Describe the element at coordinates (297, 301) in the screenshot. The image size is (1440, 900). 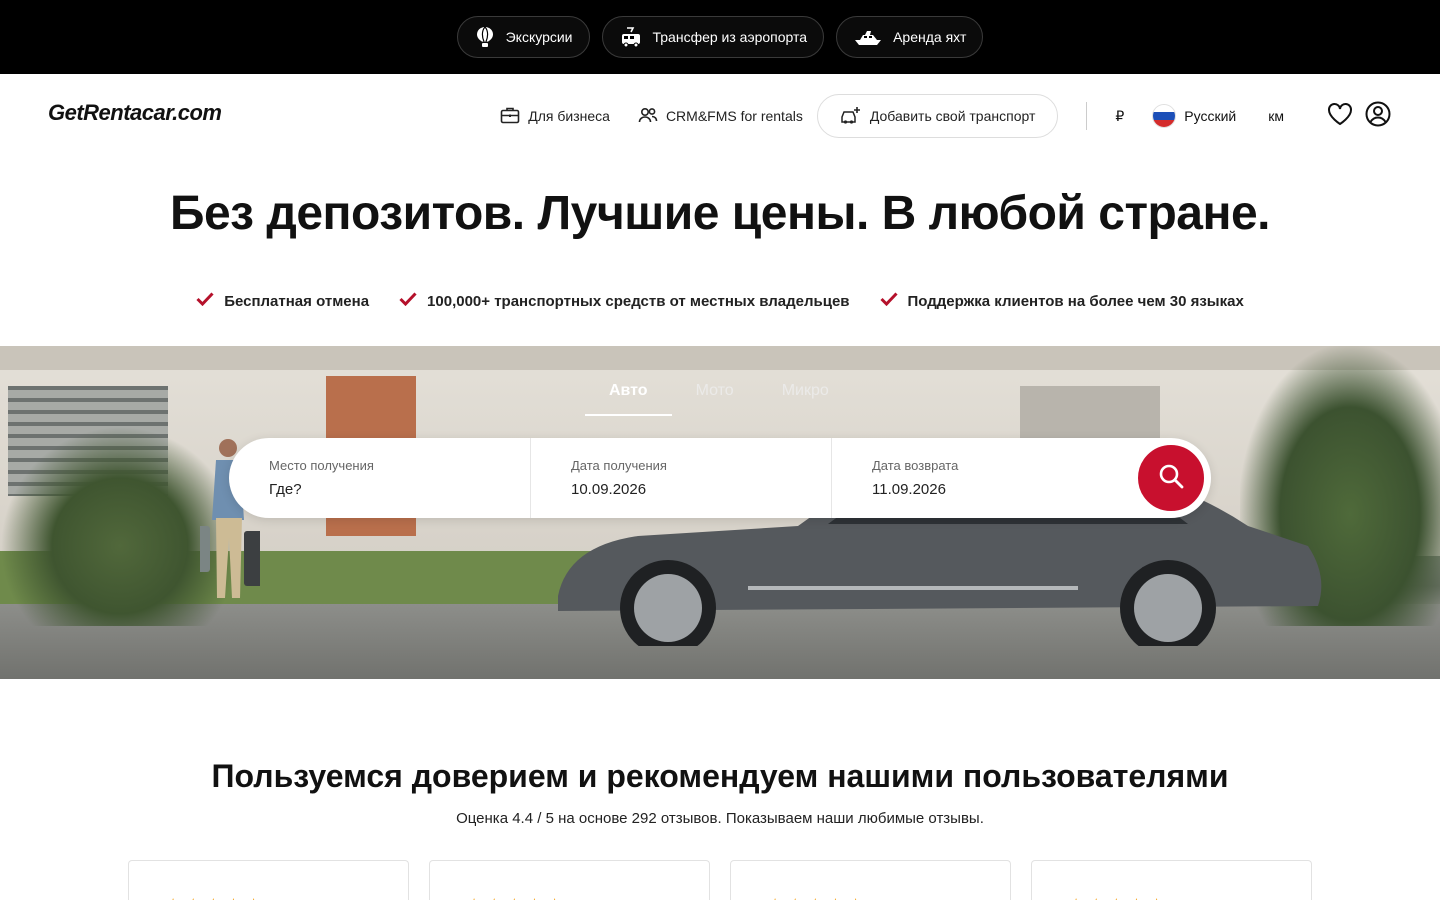
I see `feature-label: Бесплатная отмена` at that location.